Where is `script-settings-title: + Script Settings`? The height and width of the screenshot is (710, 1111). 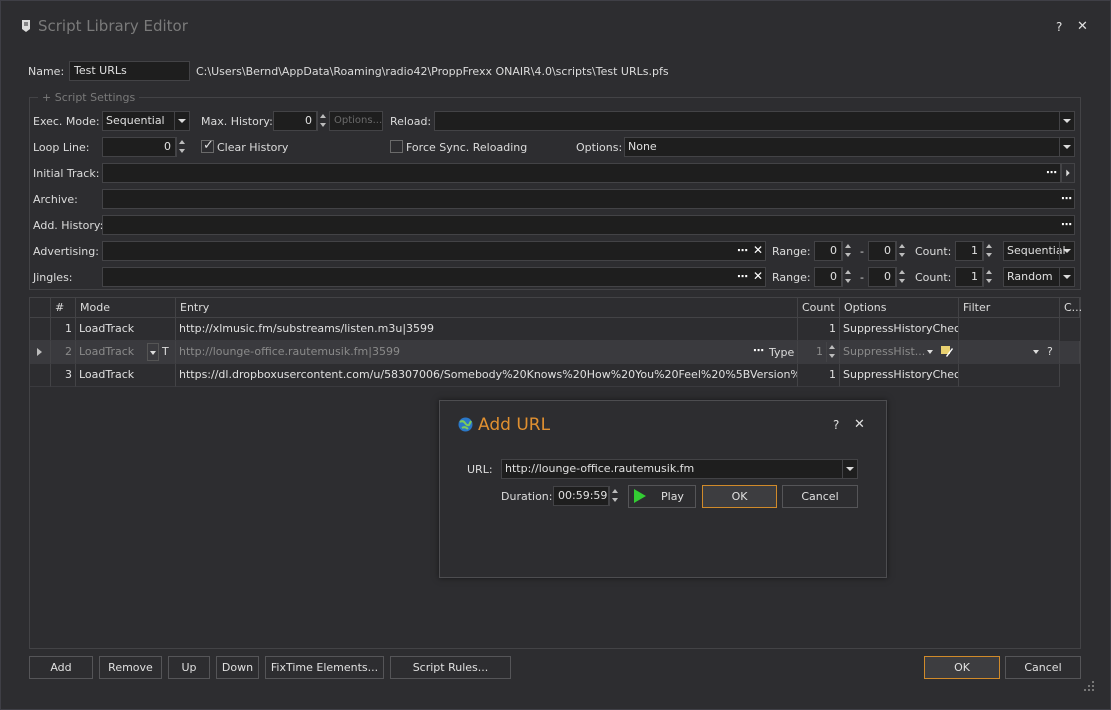 script-settings-title: + Script Settings is located at coordinates (89, 97).